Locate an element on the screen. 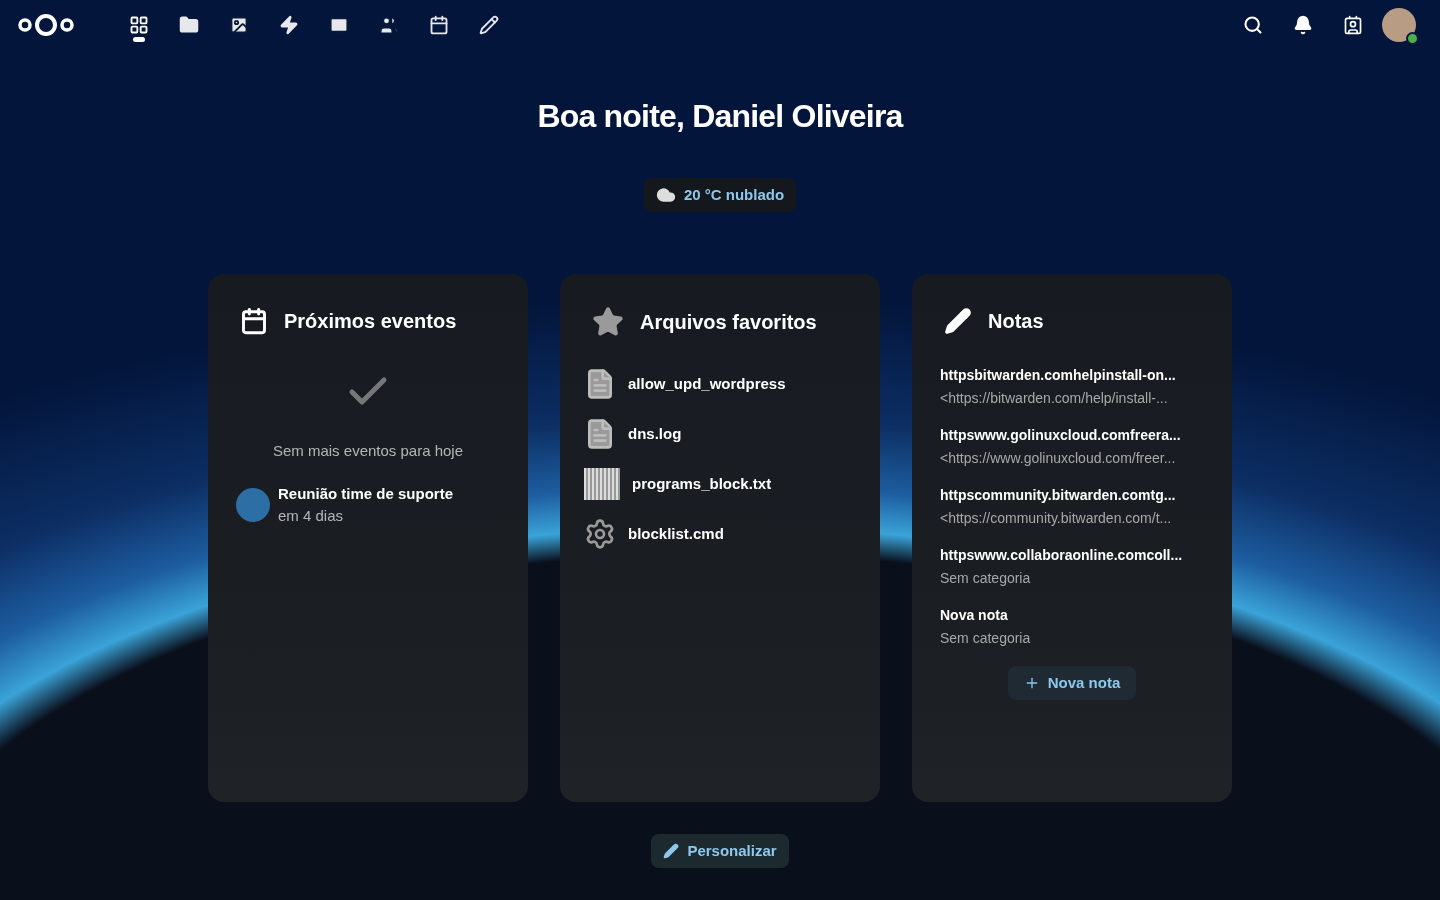 The width and height of the screenshot is (1440, 900). customize-button: Personalizar is located at coordinates (720, 851).